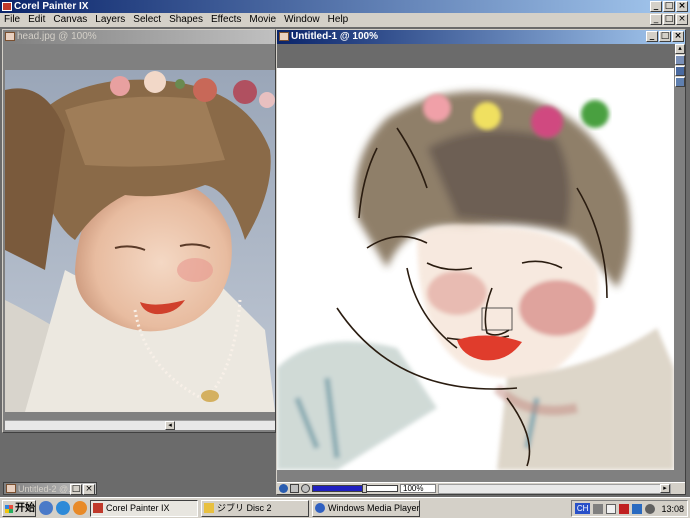 This screenshot has width=690, height=518. I want to click on star-tool-icon, so click(680, 82).